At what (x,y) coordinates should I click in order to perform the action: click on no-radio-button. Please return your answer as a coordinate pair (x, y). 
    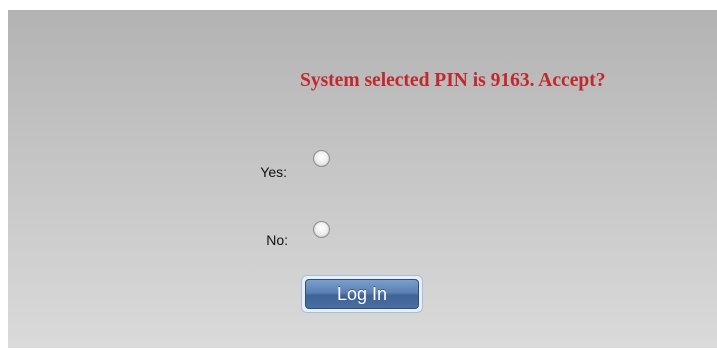
    Looking at the image, I should click on (321, 229).